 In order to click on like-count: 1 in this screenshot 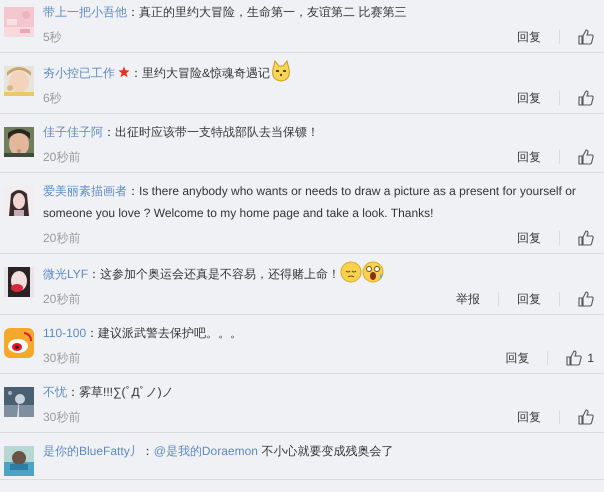, I will do `click(590, 358)`.